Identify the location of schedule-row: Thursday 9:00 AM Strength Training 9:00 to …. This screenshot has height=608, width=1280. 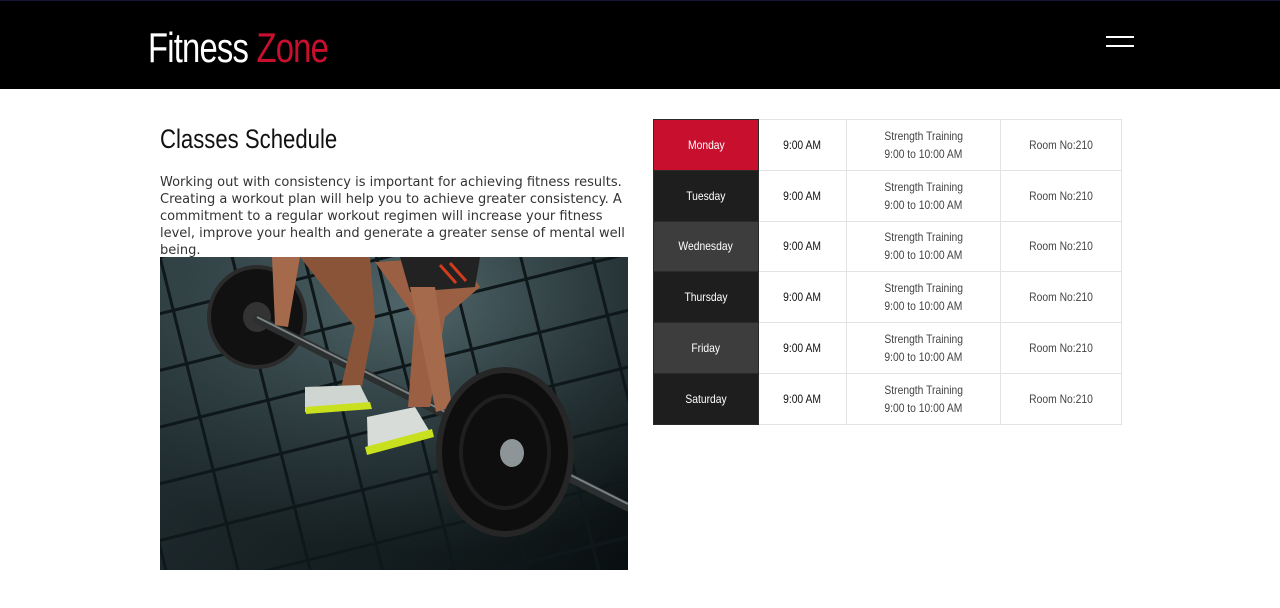
(887, 297).